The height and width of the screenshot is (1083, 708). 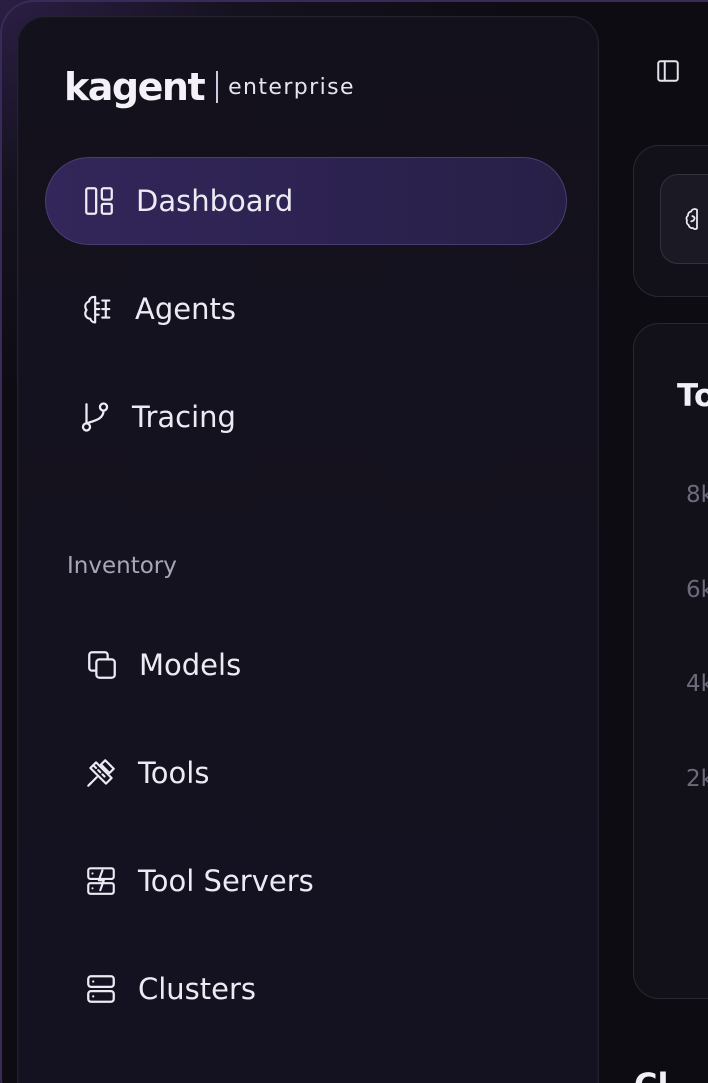 I want to click on sidebar-item-label: Dashboard, so click(x=215, y=201).